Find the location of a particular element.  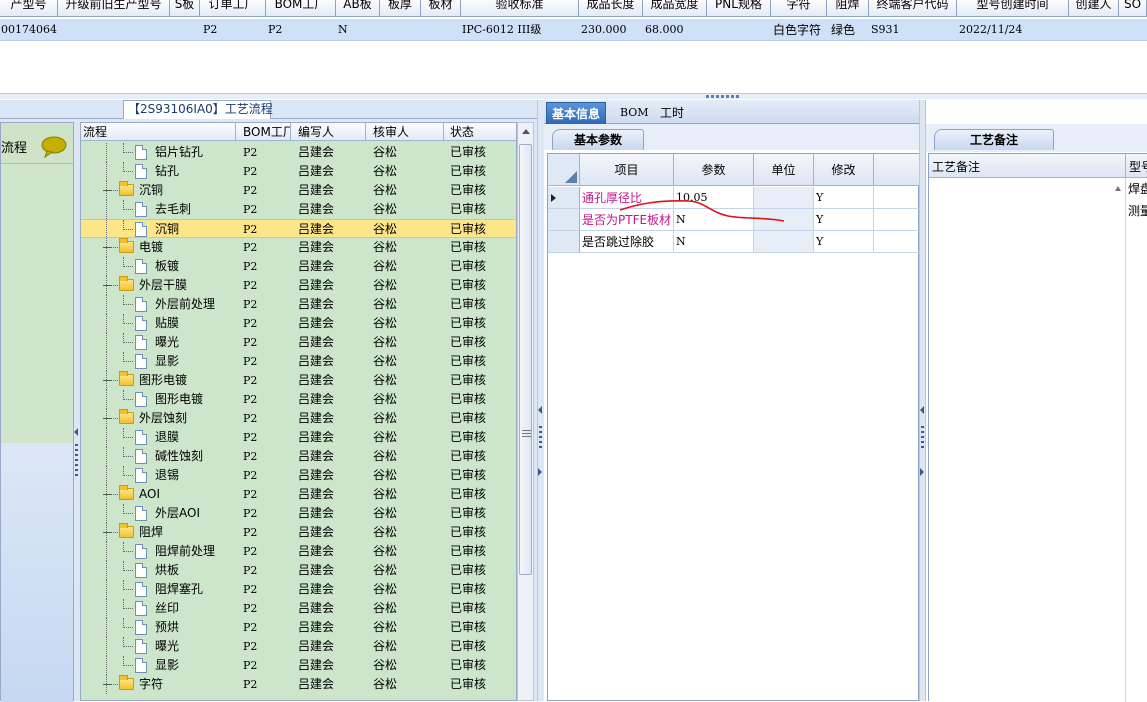

remarks-header-model: 型号 is located at coordinates (1138, 166).